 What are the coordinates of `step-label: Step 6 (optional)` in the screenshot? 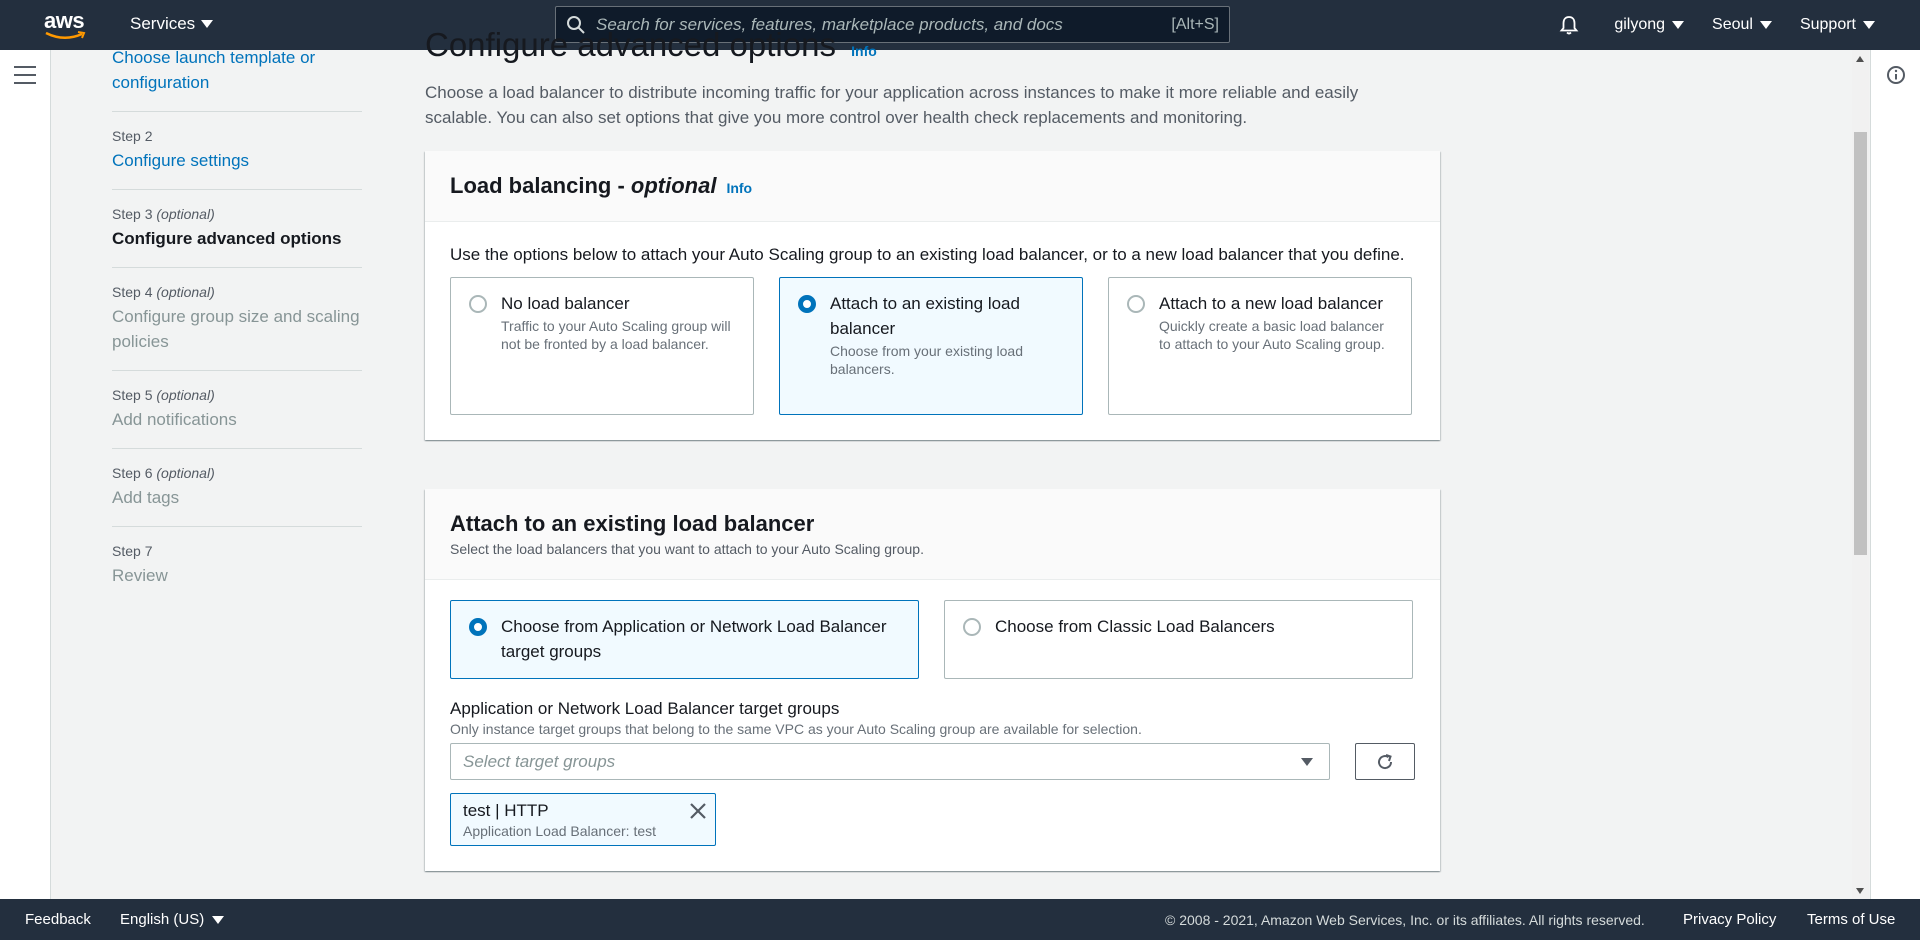 It's located at (163, 473).